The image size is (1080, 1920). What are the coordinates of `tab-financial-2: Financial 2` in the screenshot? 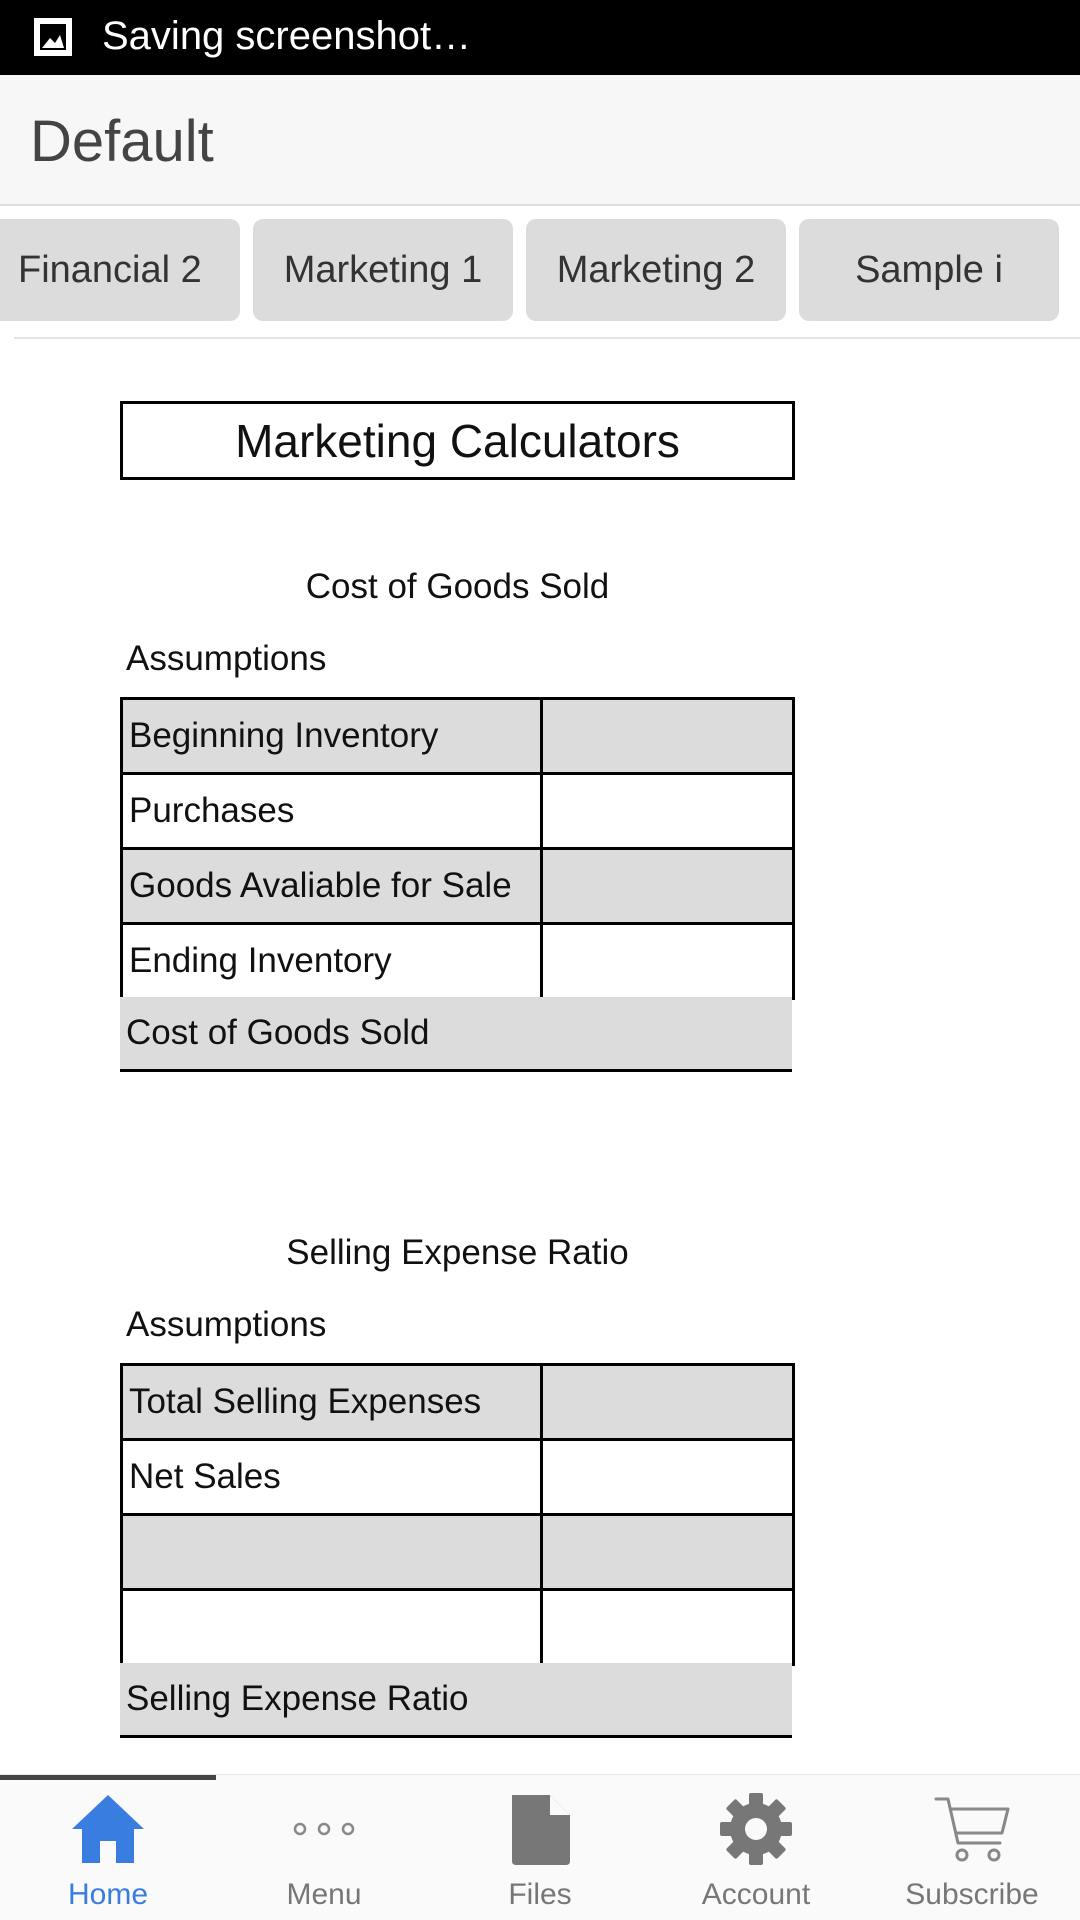 It's located at (120, 270).